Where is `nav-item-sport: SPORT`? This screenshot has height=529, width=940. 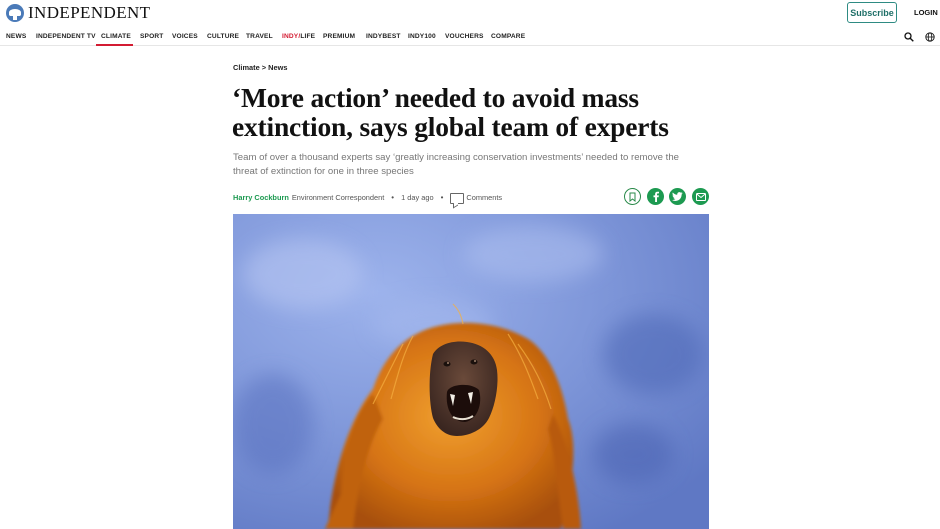
nav-item-sport: SPORT is located at coordinates (151, 36).